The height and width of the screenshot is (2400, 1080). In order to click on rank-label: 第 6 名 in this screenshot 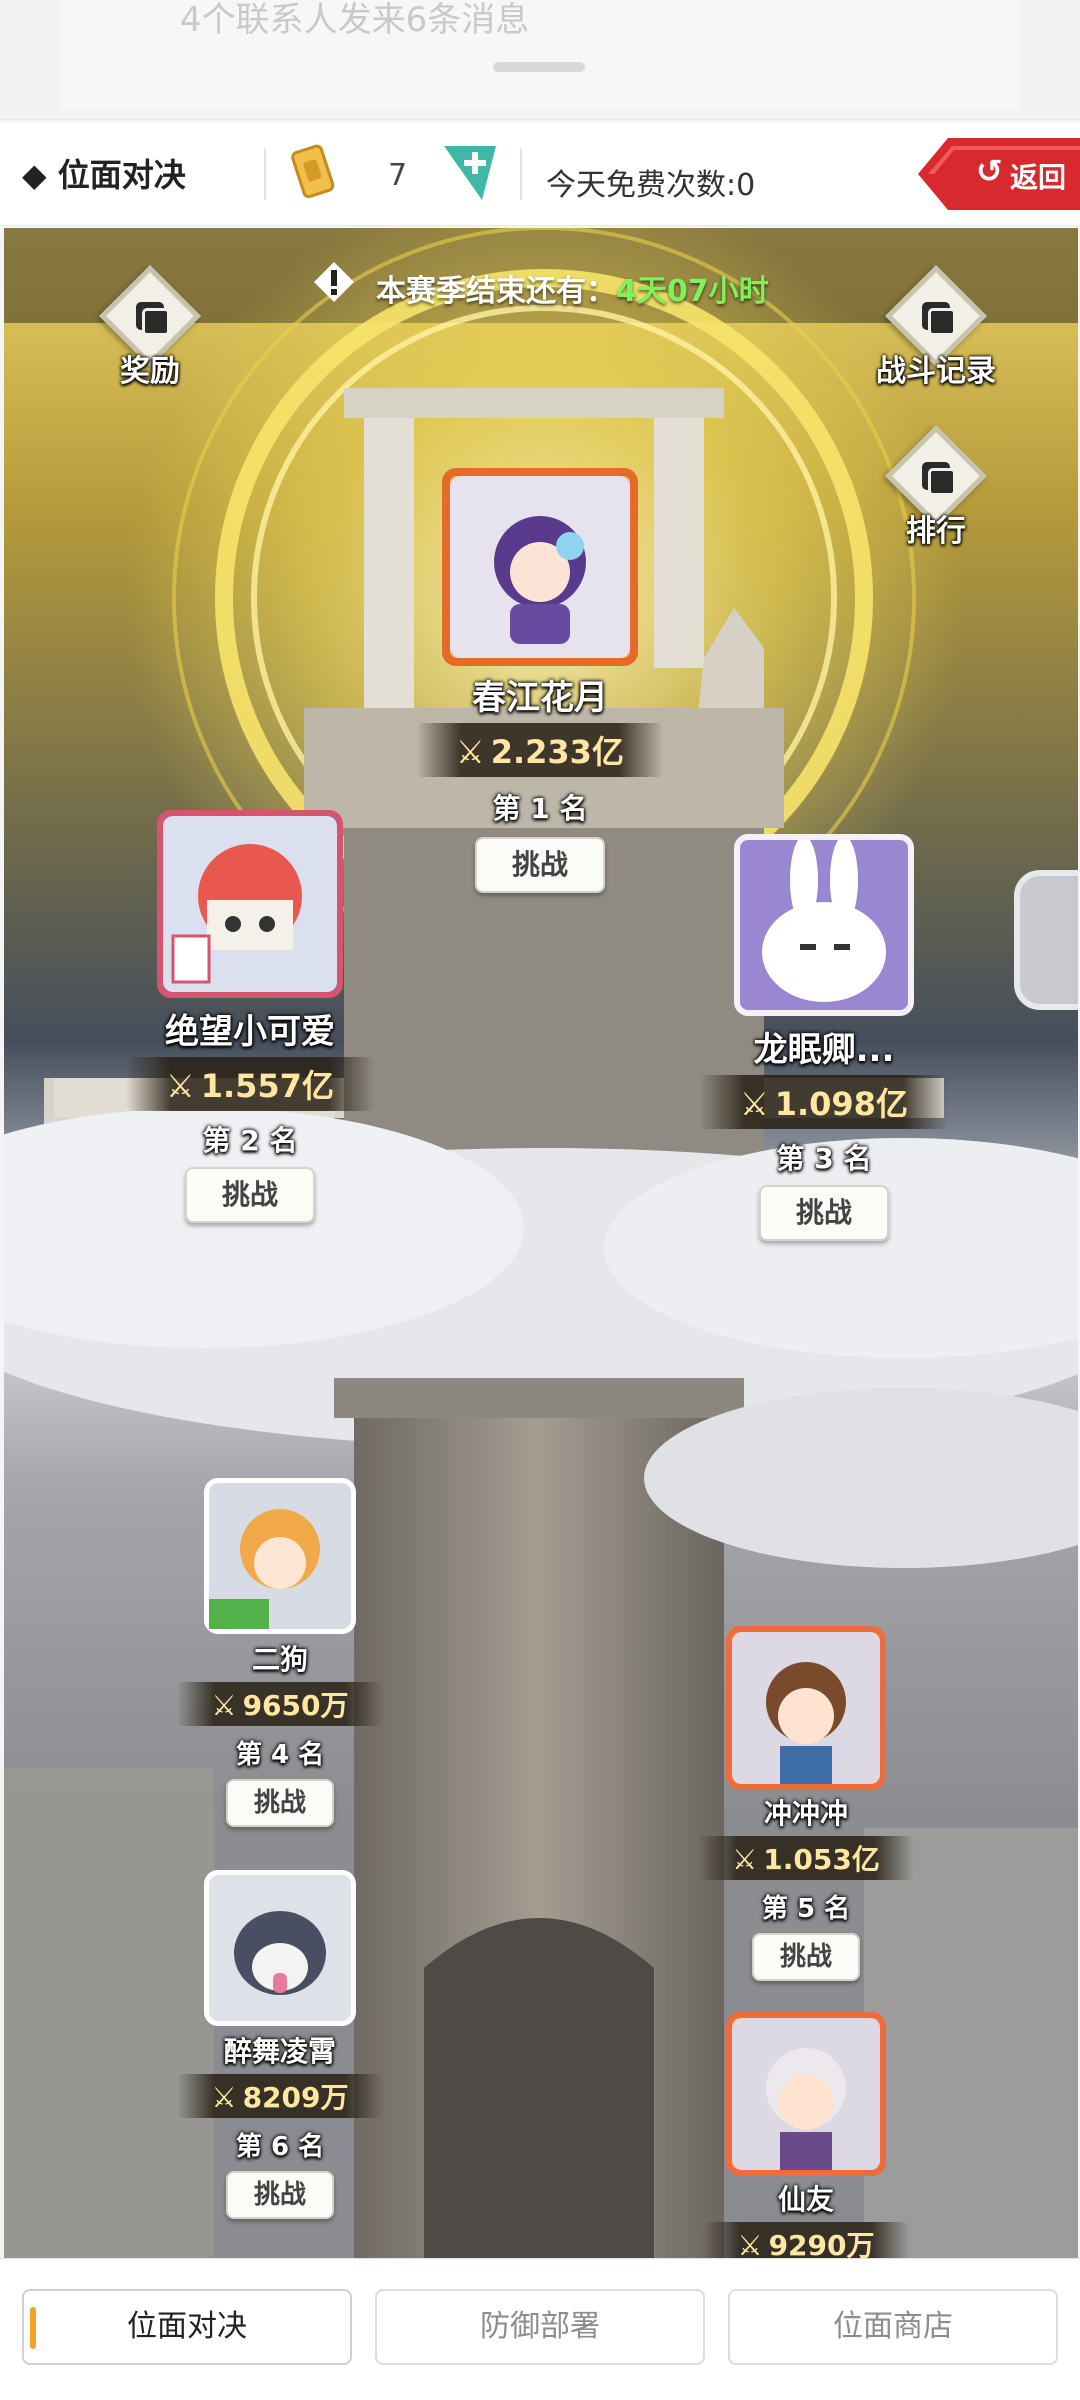, I will do `click(280, 2147)`.